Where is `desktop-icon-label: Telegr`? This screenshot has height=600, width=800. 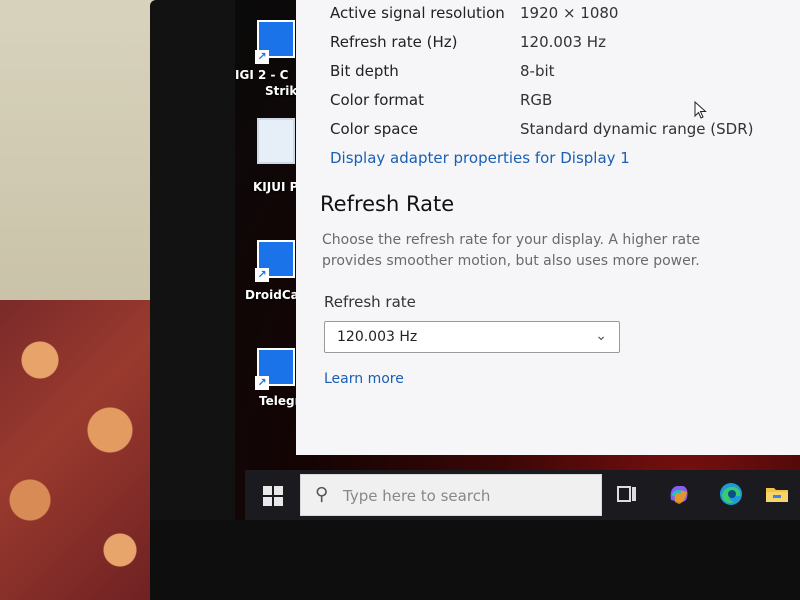 desktop-icon-label: Telegr is located at coordinates (278, 401).